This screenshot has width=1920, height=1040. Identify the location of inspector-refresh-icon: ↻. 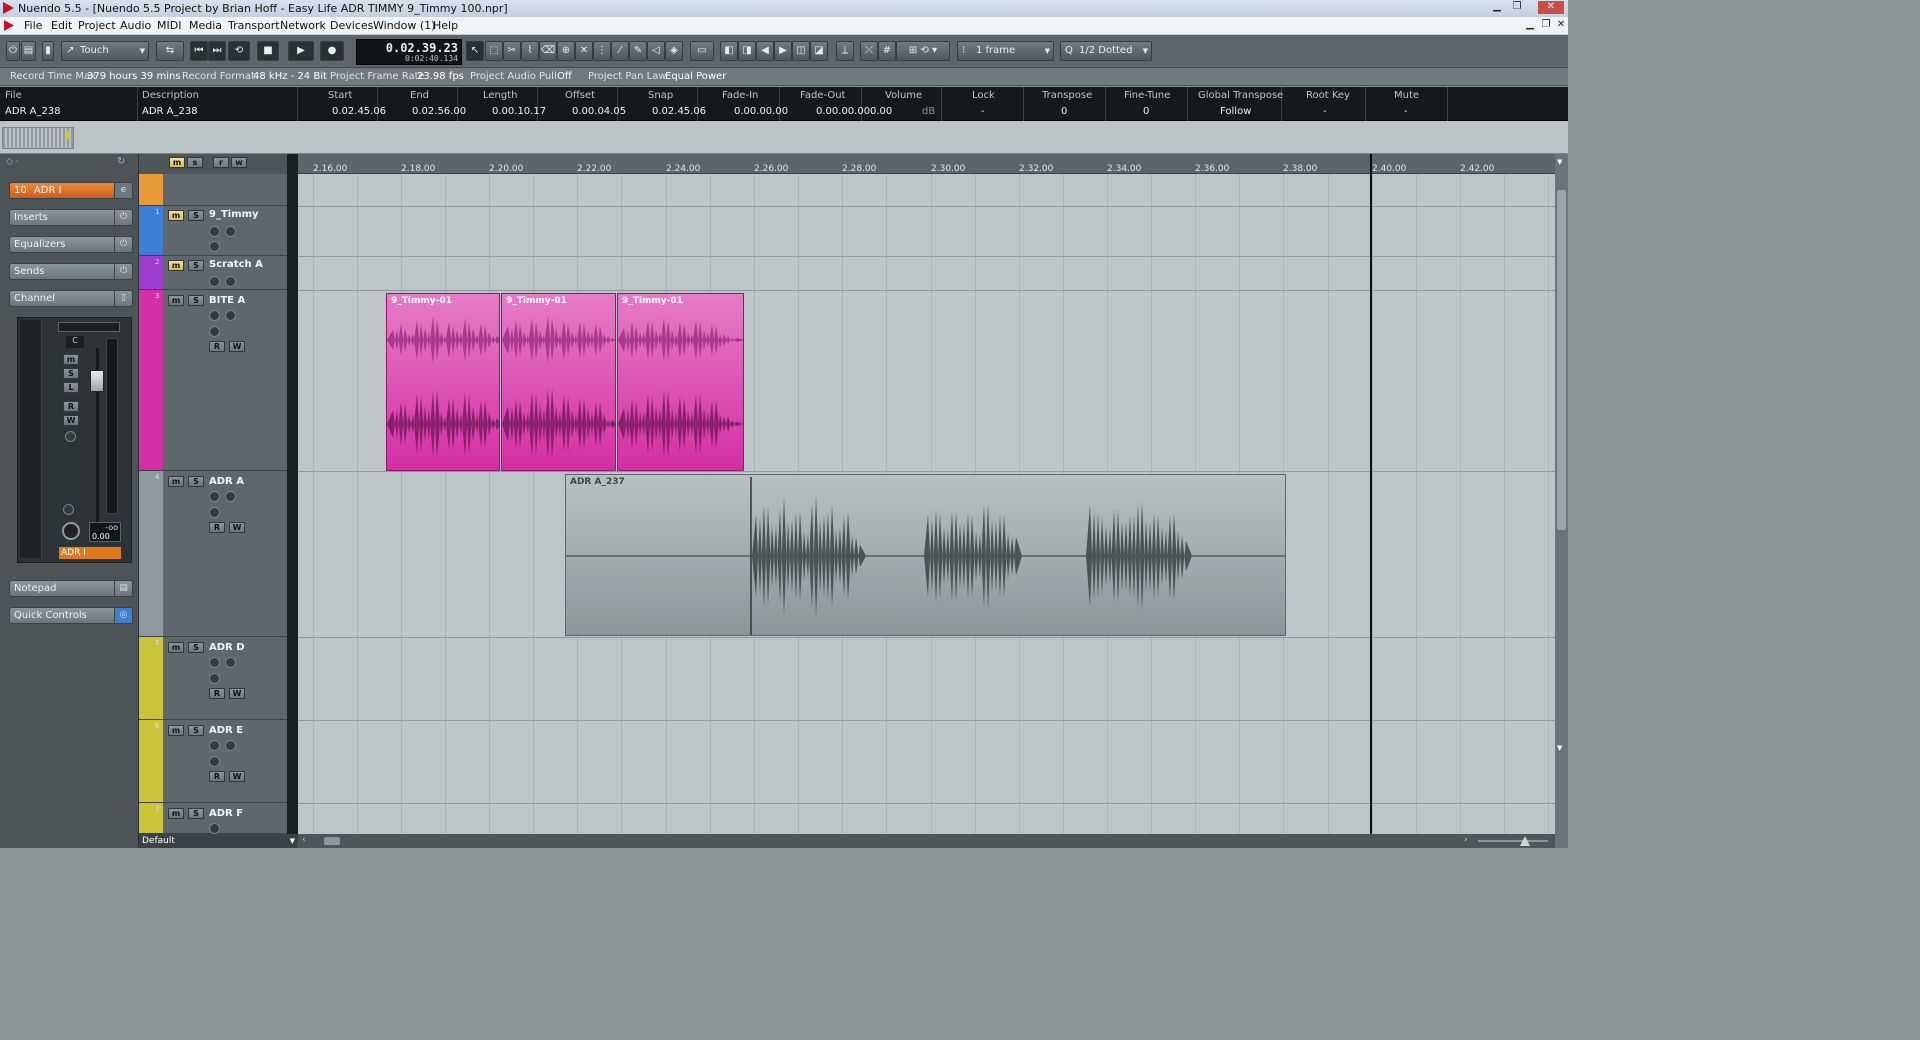
(121, 161).